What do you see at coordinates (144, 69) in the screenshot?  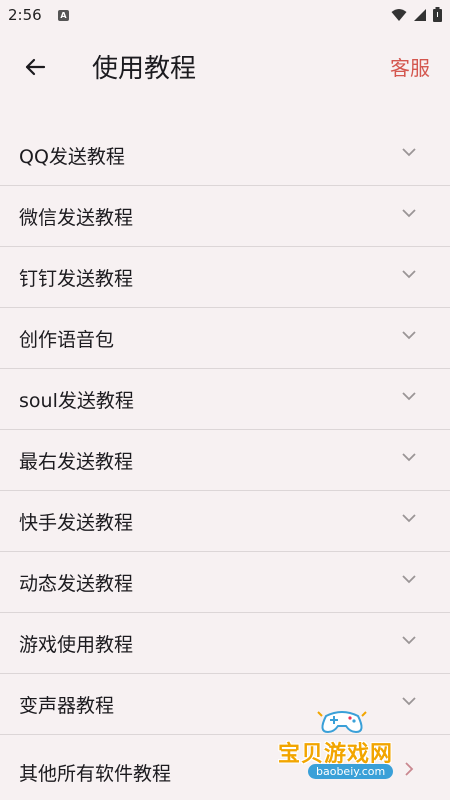 I see `page-title: 使用教程` at bounding box center [144, 69].